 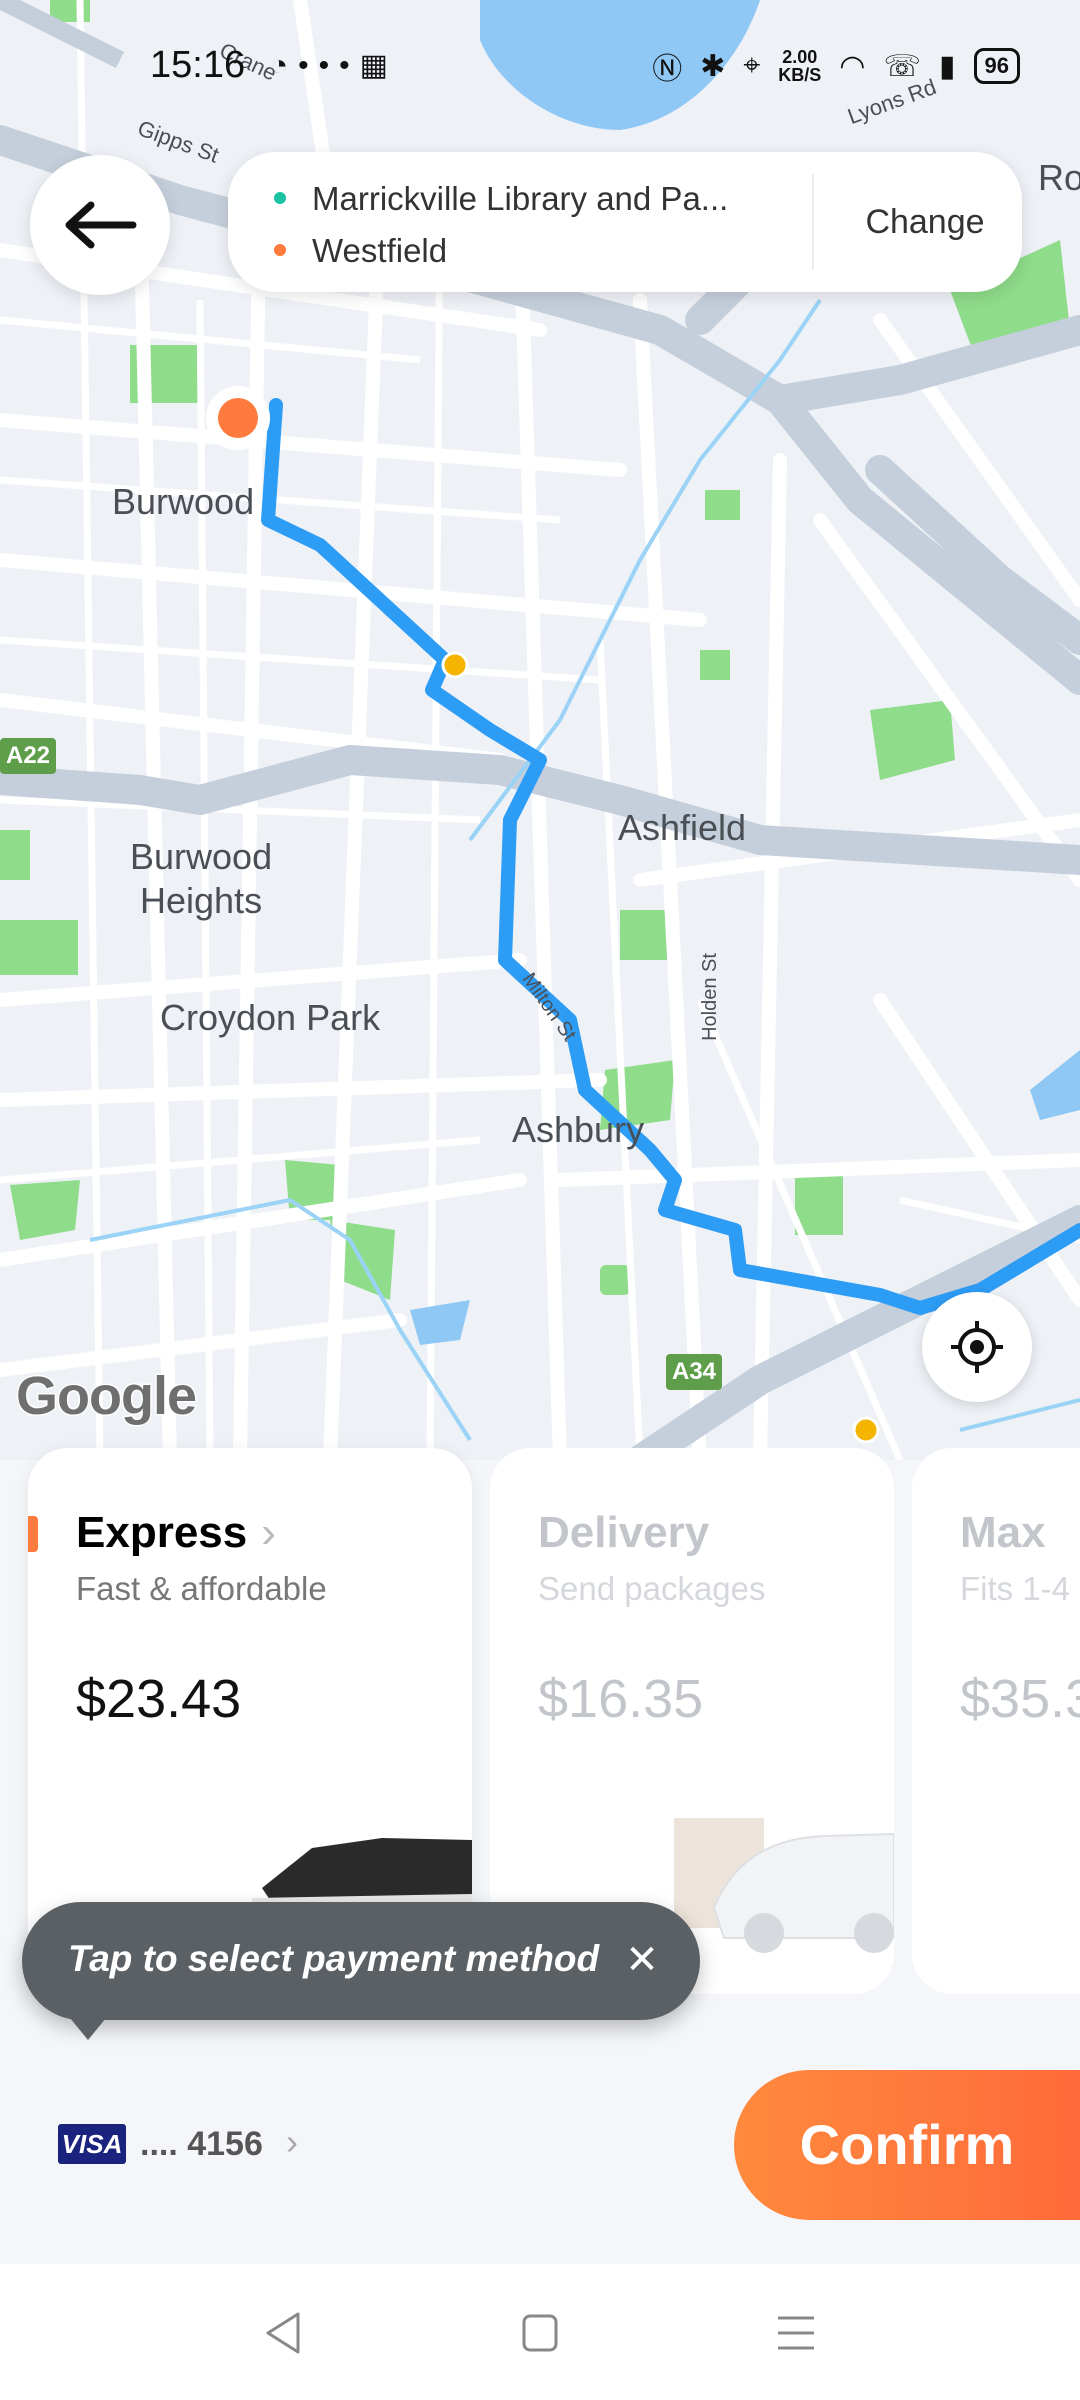 What do you see at coordinates (1015, 1588) in the screenshot?
I see `ride-option-subtitle: Fits 1-4` at bounding box center [1015, 1588].